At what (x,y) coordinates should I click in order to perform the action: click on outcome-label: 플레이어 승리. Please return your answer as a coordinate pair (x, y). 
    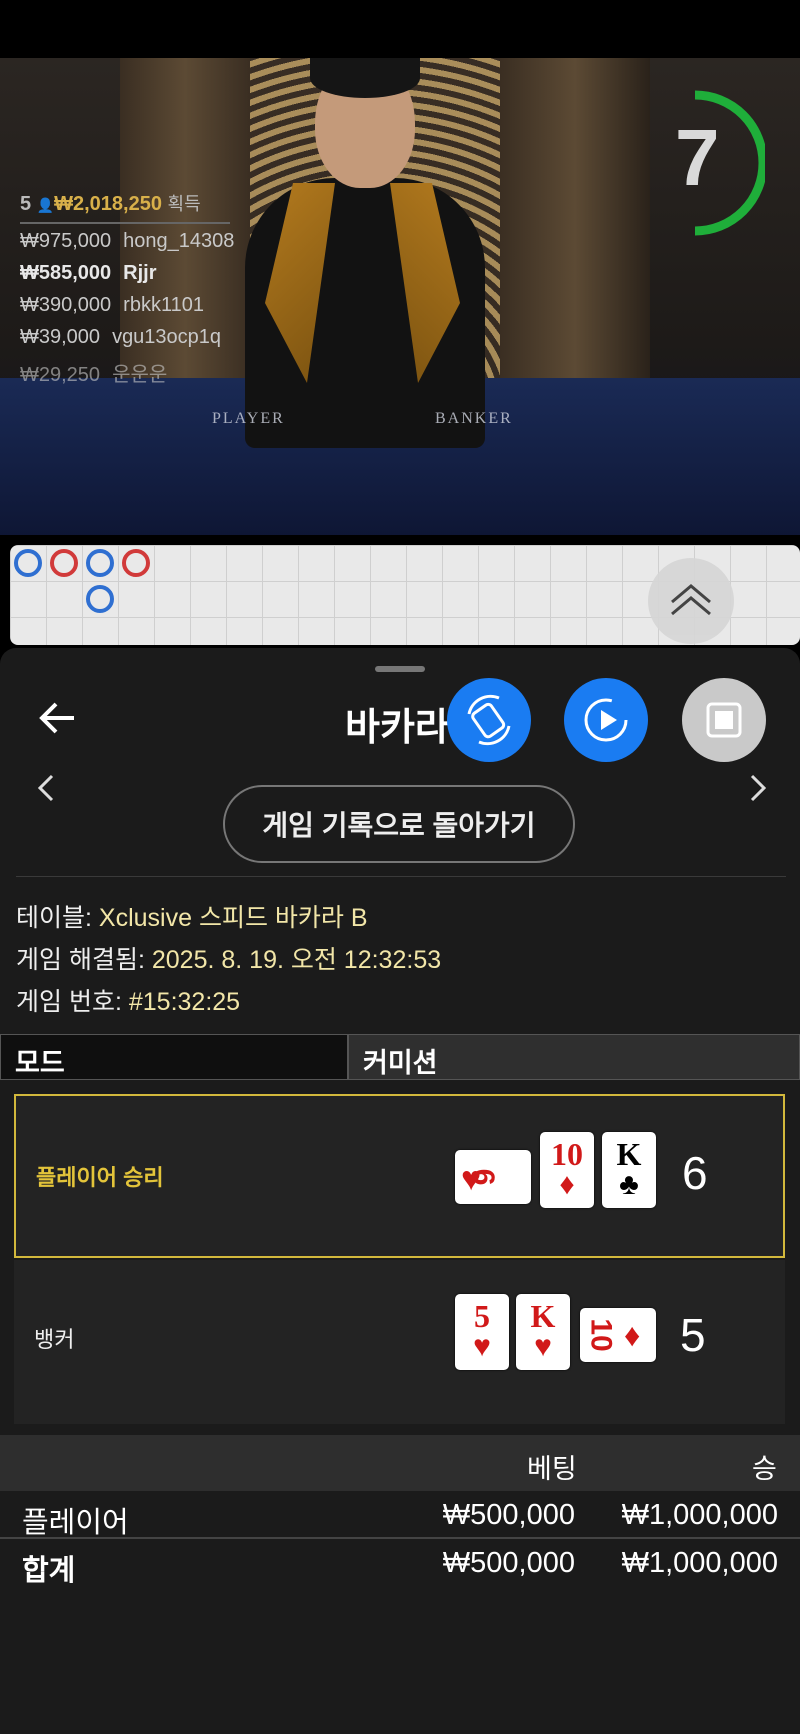
    Looking at the image, I should click on (100, 1177).